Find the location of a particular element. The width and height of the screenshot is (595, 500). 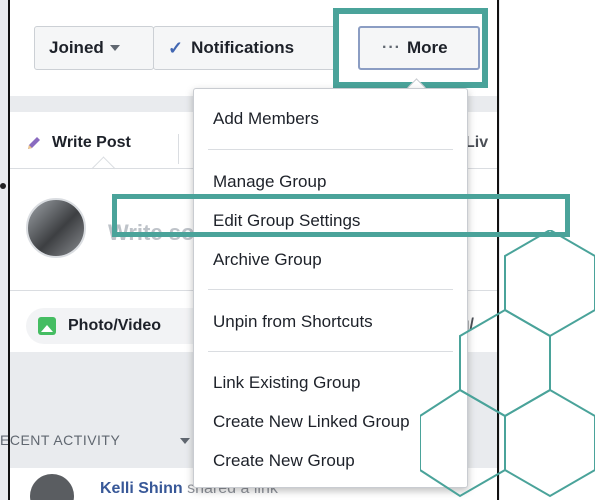

menu-item-create-new-linked-group: Create New Linked Group is located at coordinates (311, 422).